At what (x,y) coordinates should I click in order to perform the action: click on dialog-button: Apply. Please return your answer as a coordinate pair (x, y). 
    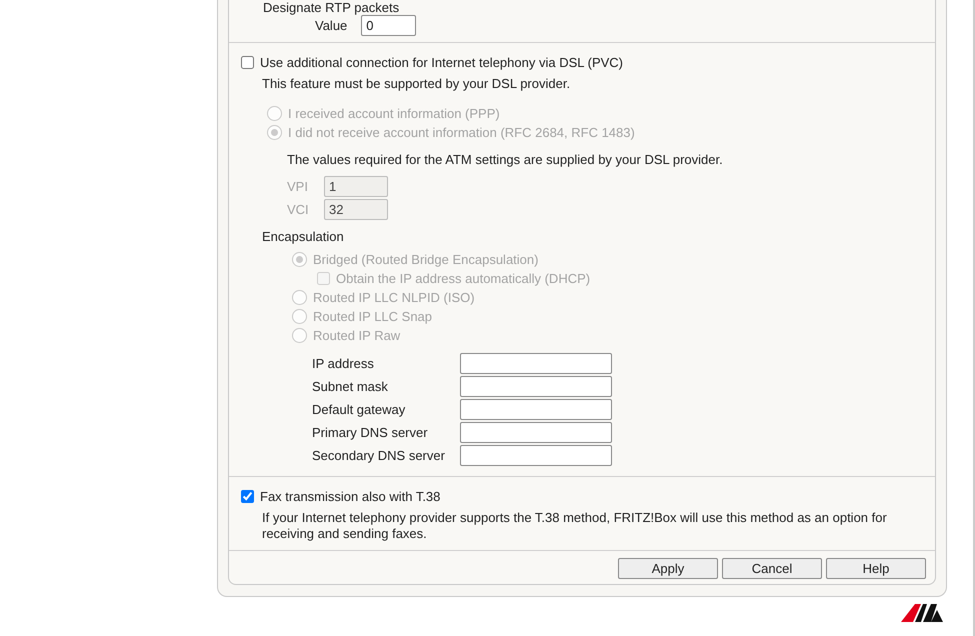
    Looking at the image, I should click on (668, 568).